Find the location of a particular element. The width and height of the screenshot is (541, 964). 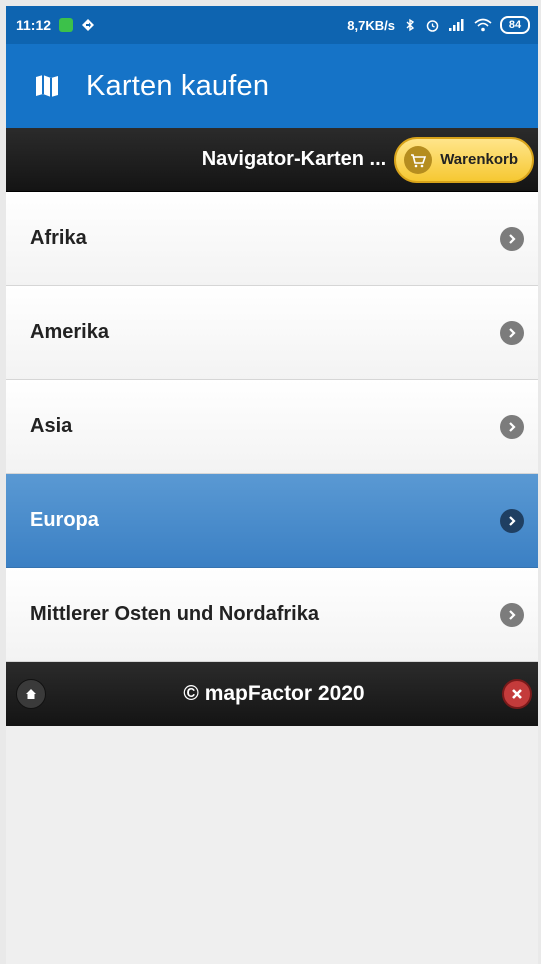

list-item-europa: Europa is located at coordinates (272, 521).